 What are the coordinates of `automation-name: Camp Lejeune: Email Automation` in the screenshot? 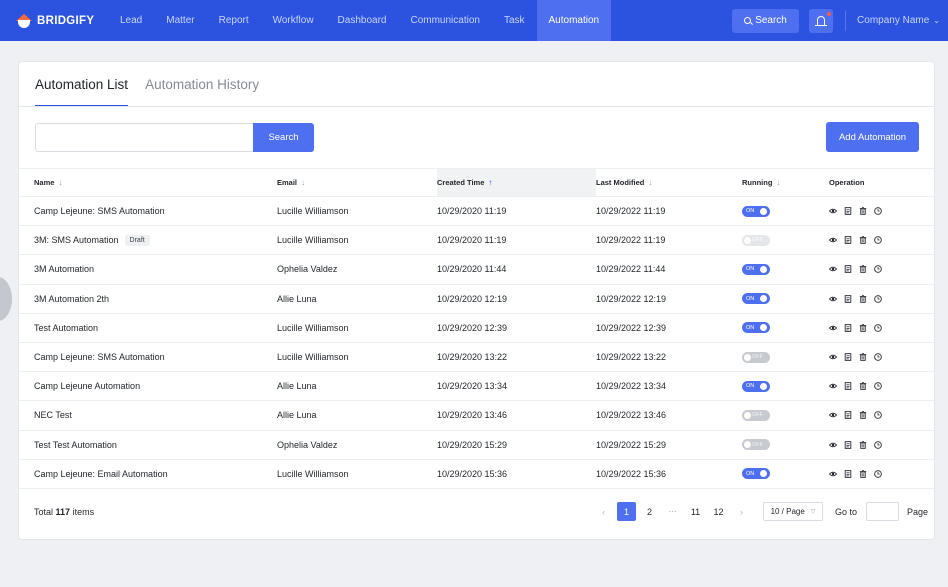 It's located at (101, 474).